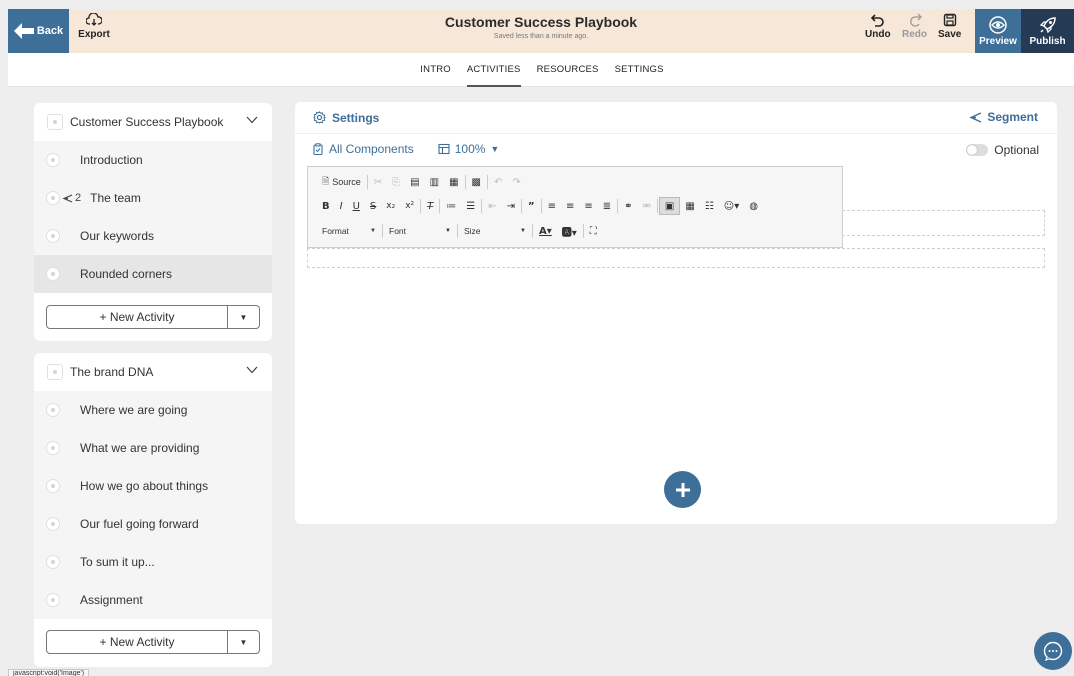 Image resolution: width=1074 pixels, height=676 pixels. Describe the element at coordinates (552, 206) in the screenshot. I see `align-left-icon: ≡` at that location.